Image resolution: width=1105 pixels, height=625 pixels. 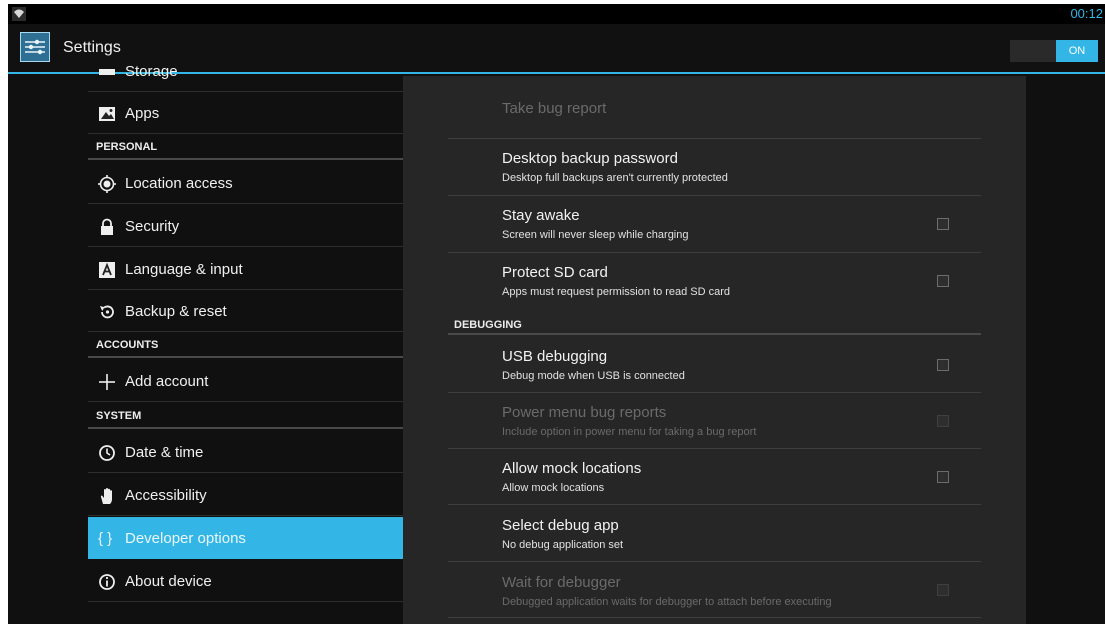 I want to click on section-header-label: DEBUGGING, so click(x=488, y=325).